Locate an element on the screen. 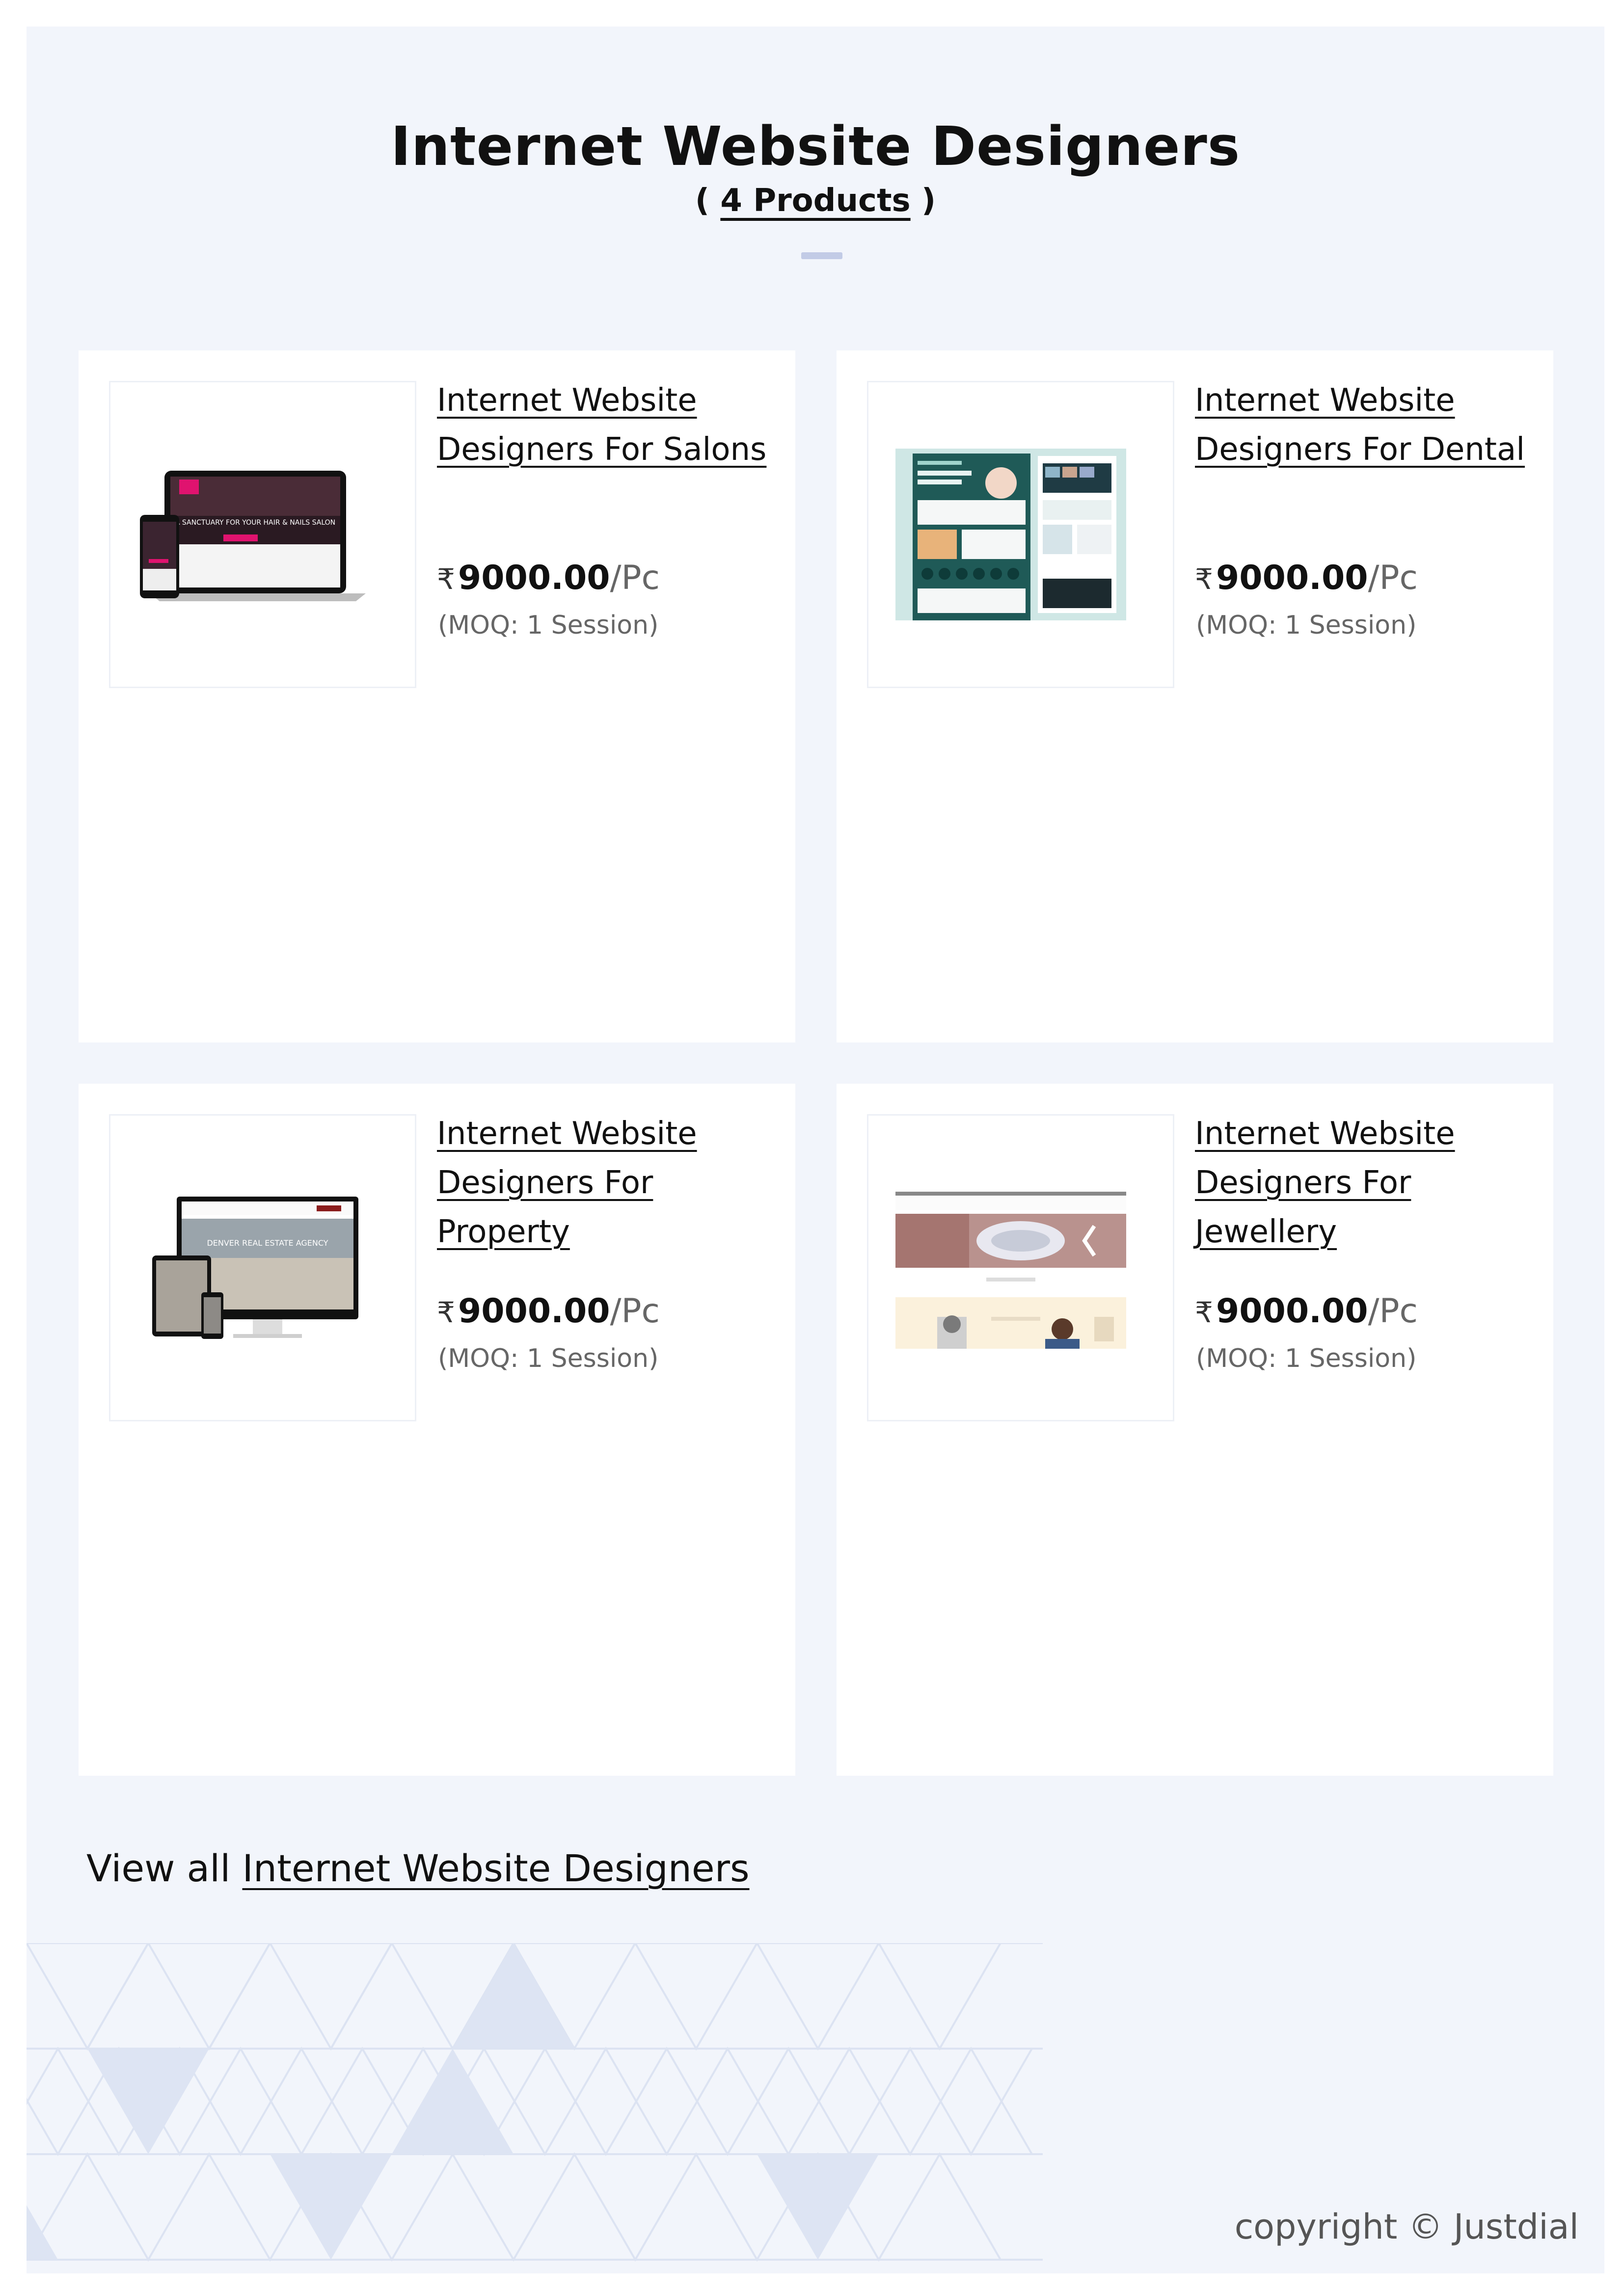 This screenshot has width=1624, height=2296. product-image-salons: A SANCTUARY FOR YOUR HAIR & NAILS SALON is located at coordinates (262, 534).